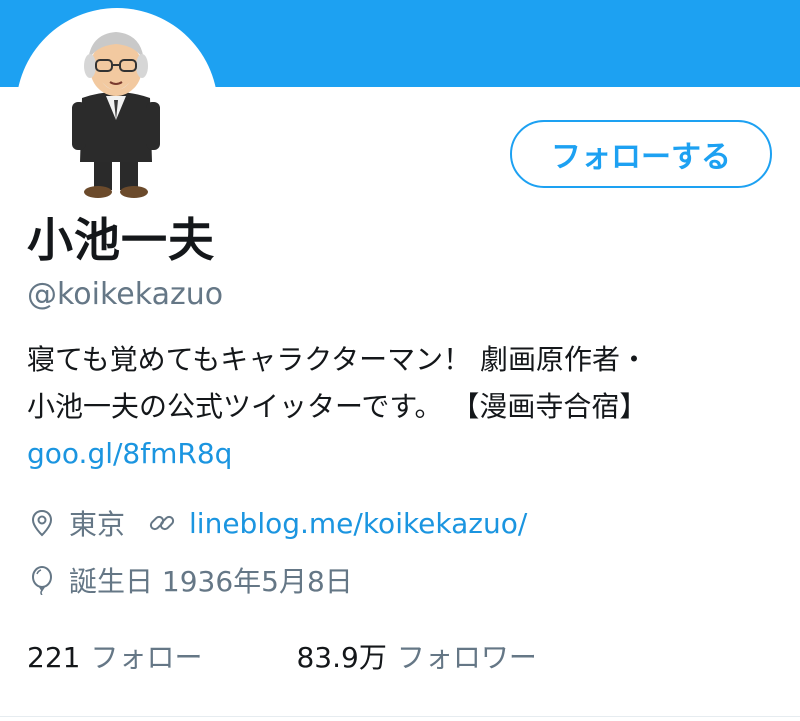 This screenshot has height=721, width=800. I want to click on location-text: 東京, so click(97, 524).